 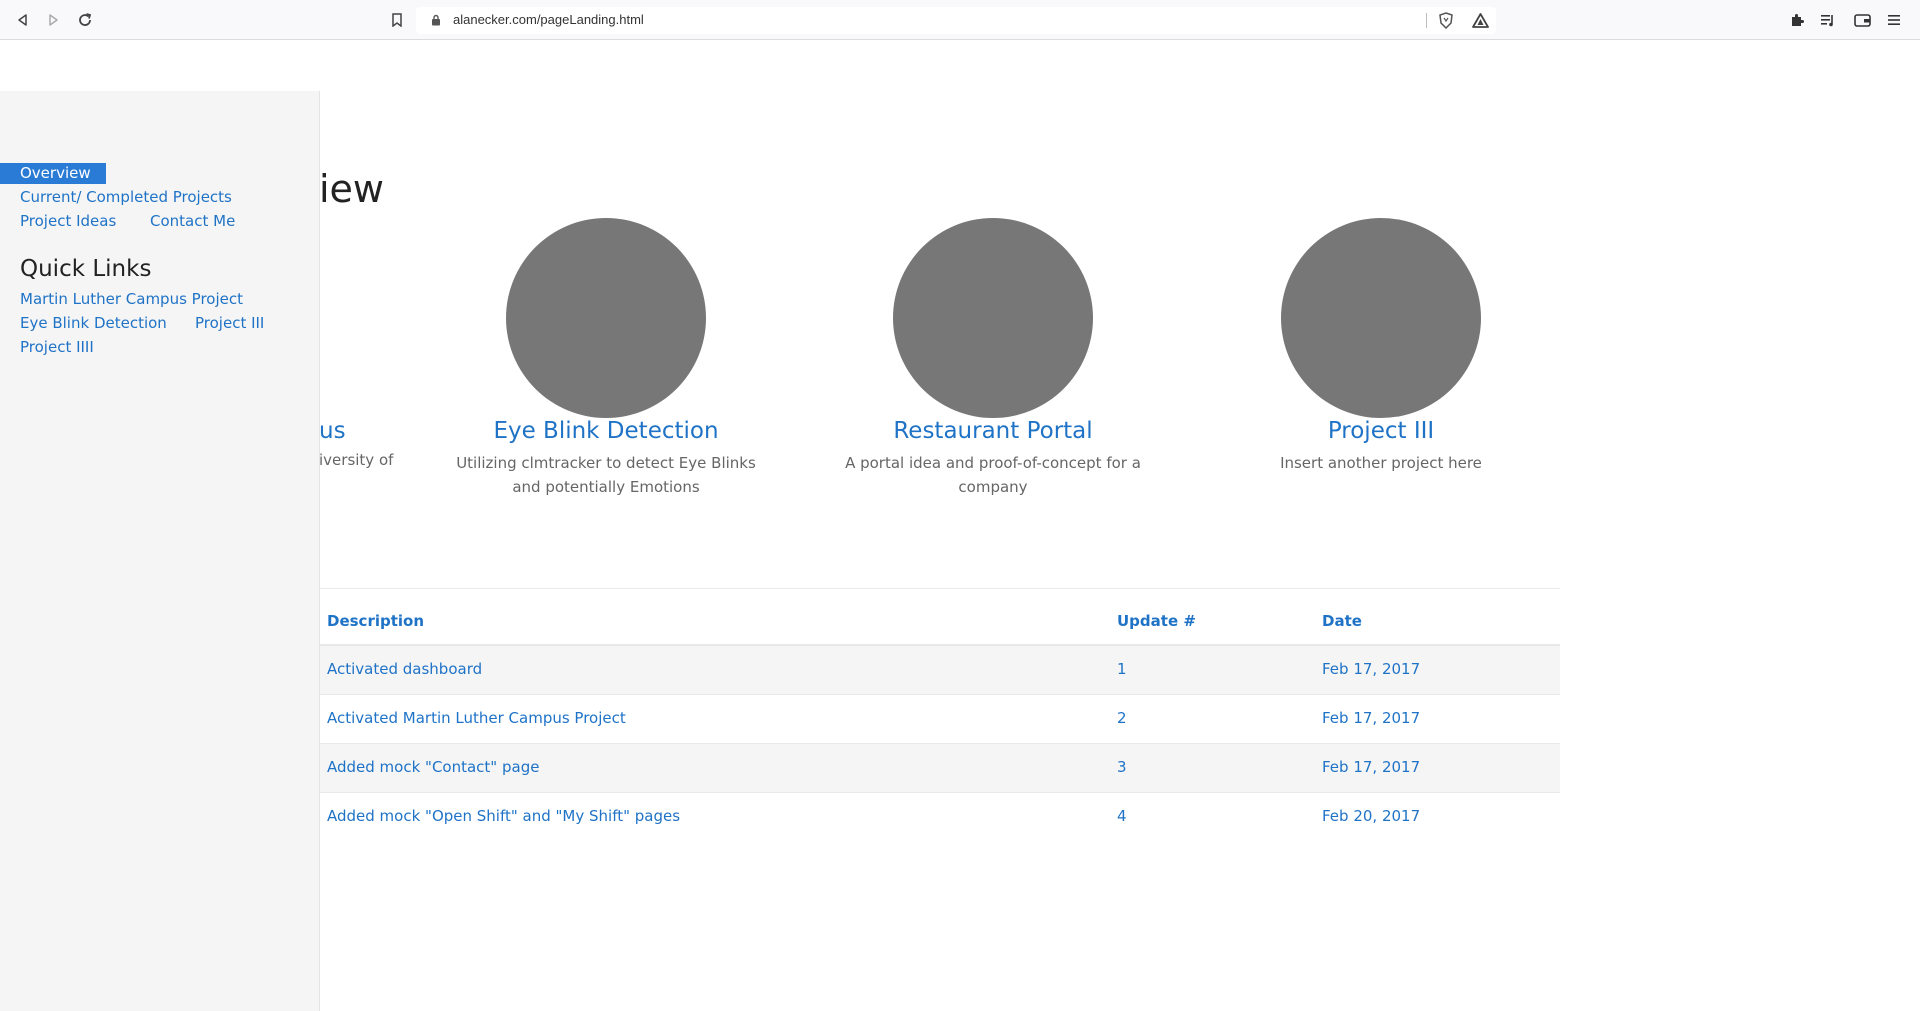 I want to click on forward-button, so click(x=53, y=20).